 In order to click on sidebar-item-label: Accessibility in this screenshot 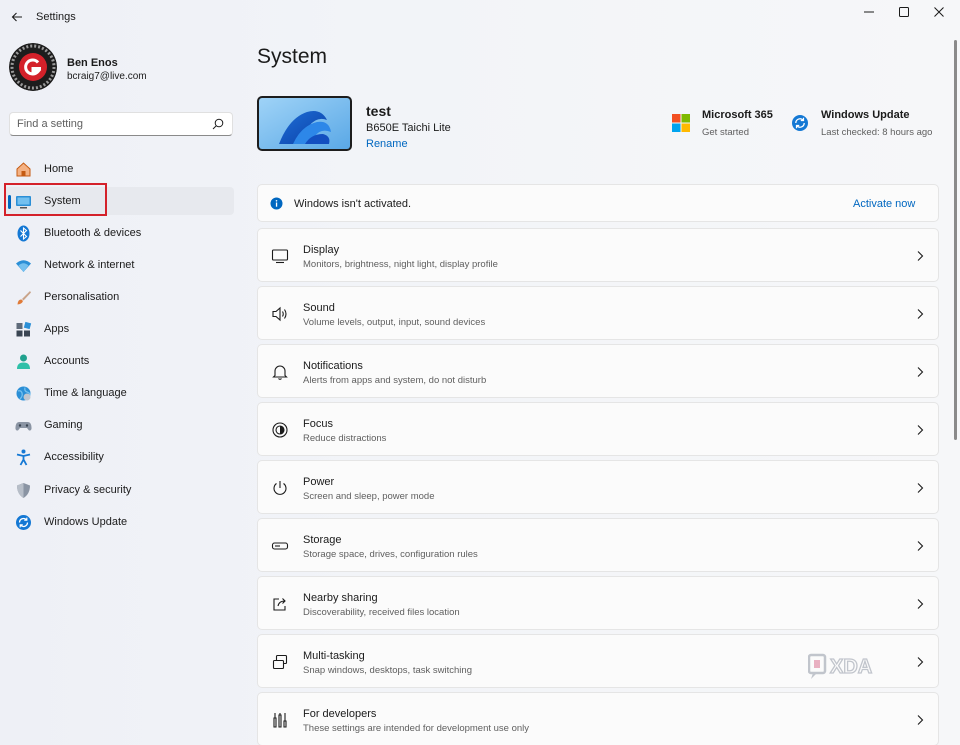, I will do `click(74, 457)`.